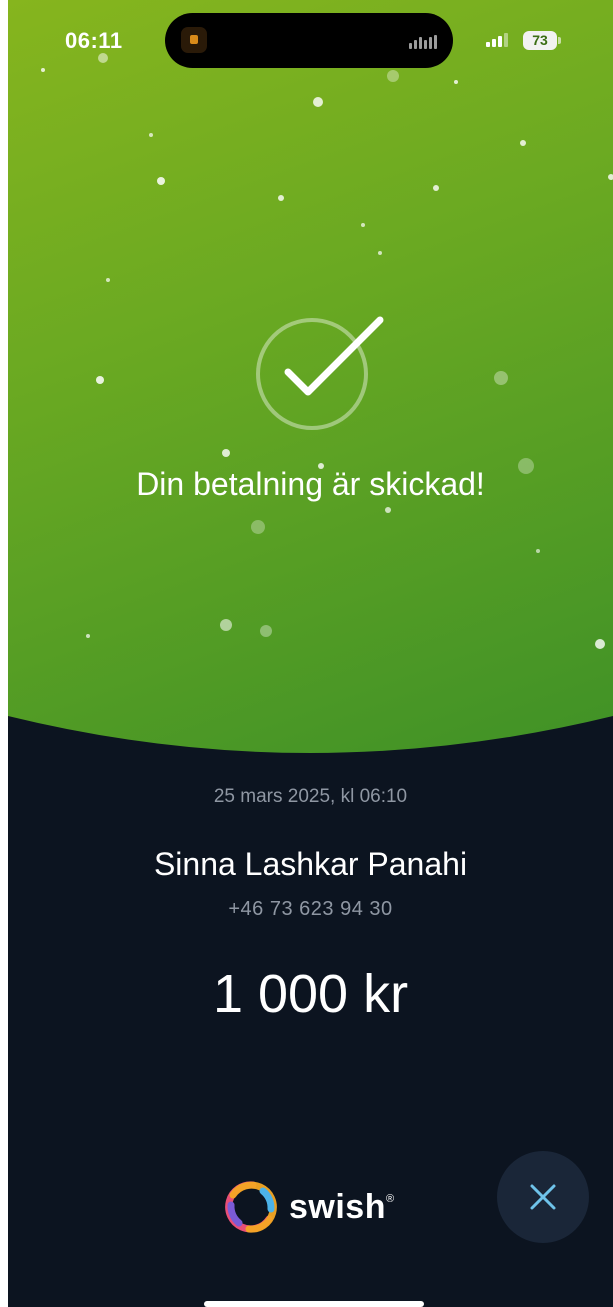  I want to click on close-button, so click(543, 1197).